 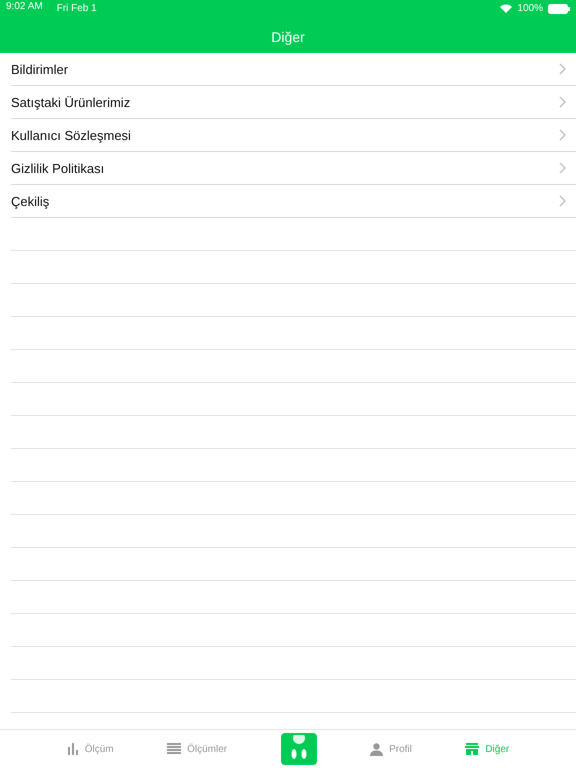 I want to click on person-icon, so click(x=377, y=749).